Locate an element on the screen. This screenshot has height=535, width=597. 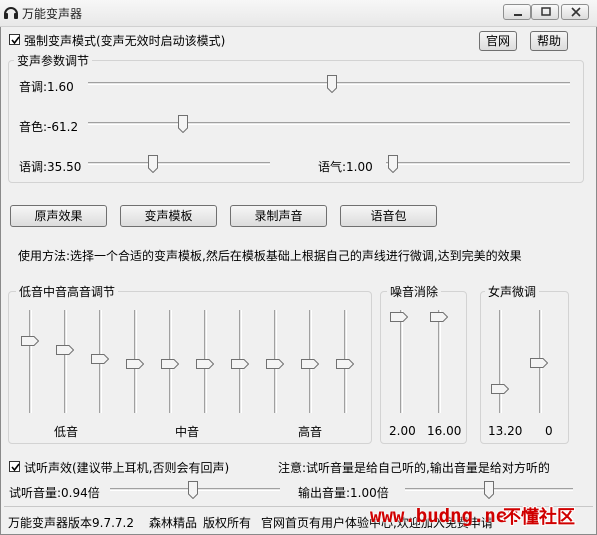
tone-slider-track is located at coordinates (478, 163).